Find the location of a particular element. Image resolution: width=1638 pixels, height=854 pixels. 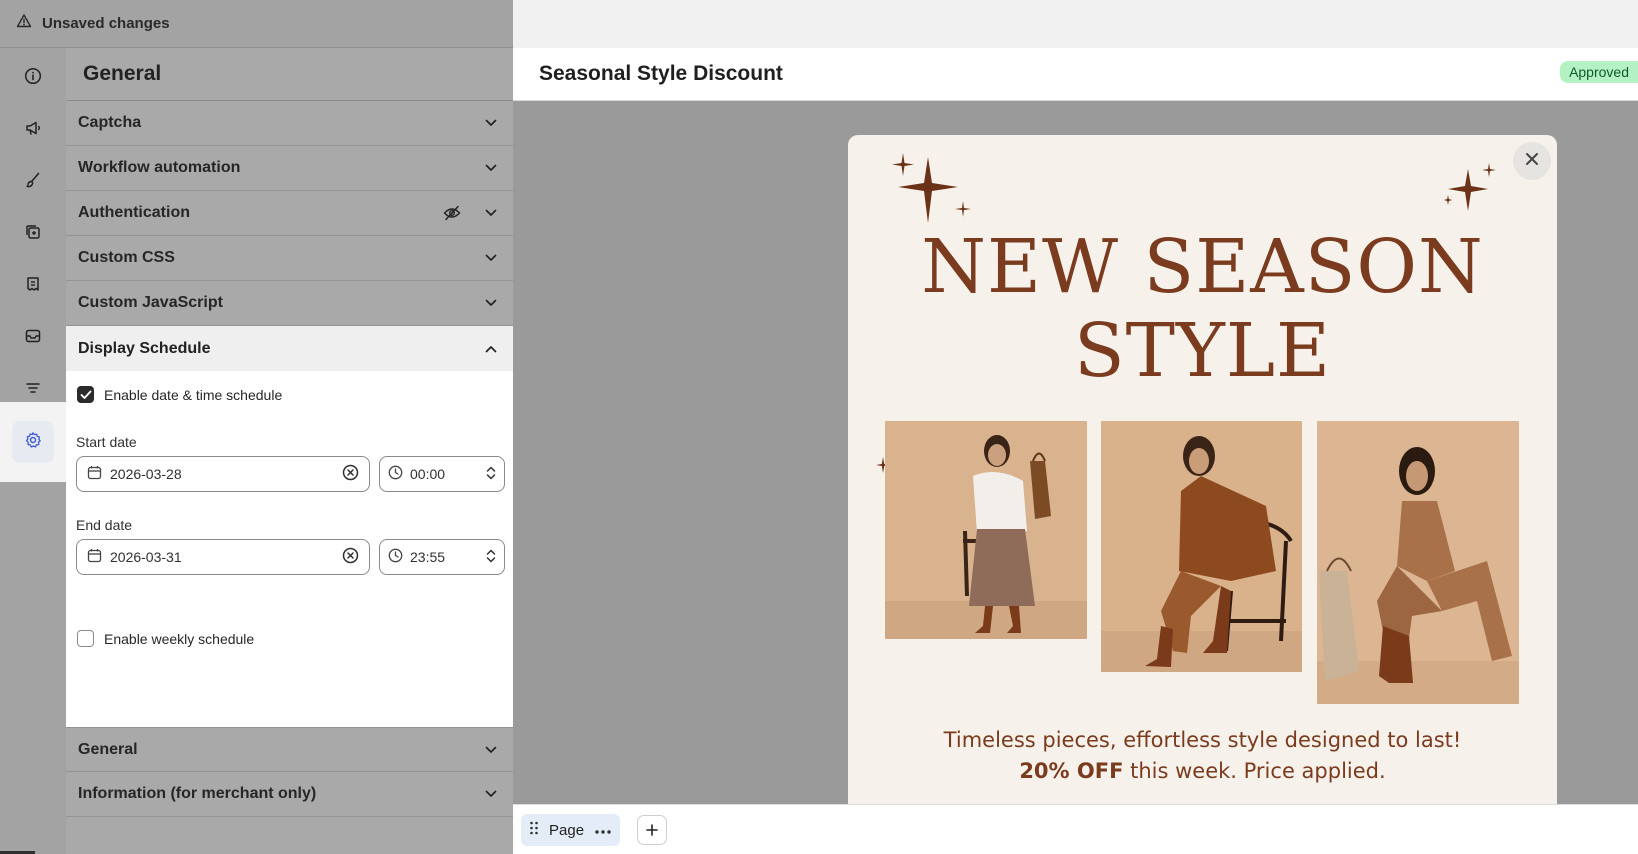

eye-off-icon is located at coordinates (453, 213).